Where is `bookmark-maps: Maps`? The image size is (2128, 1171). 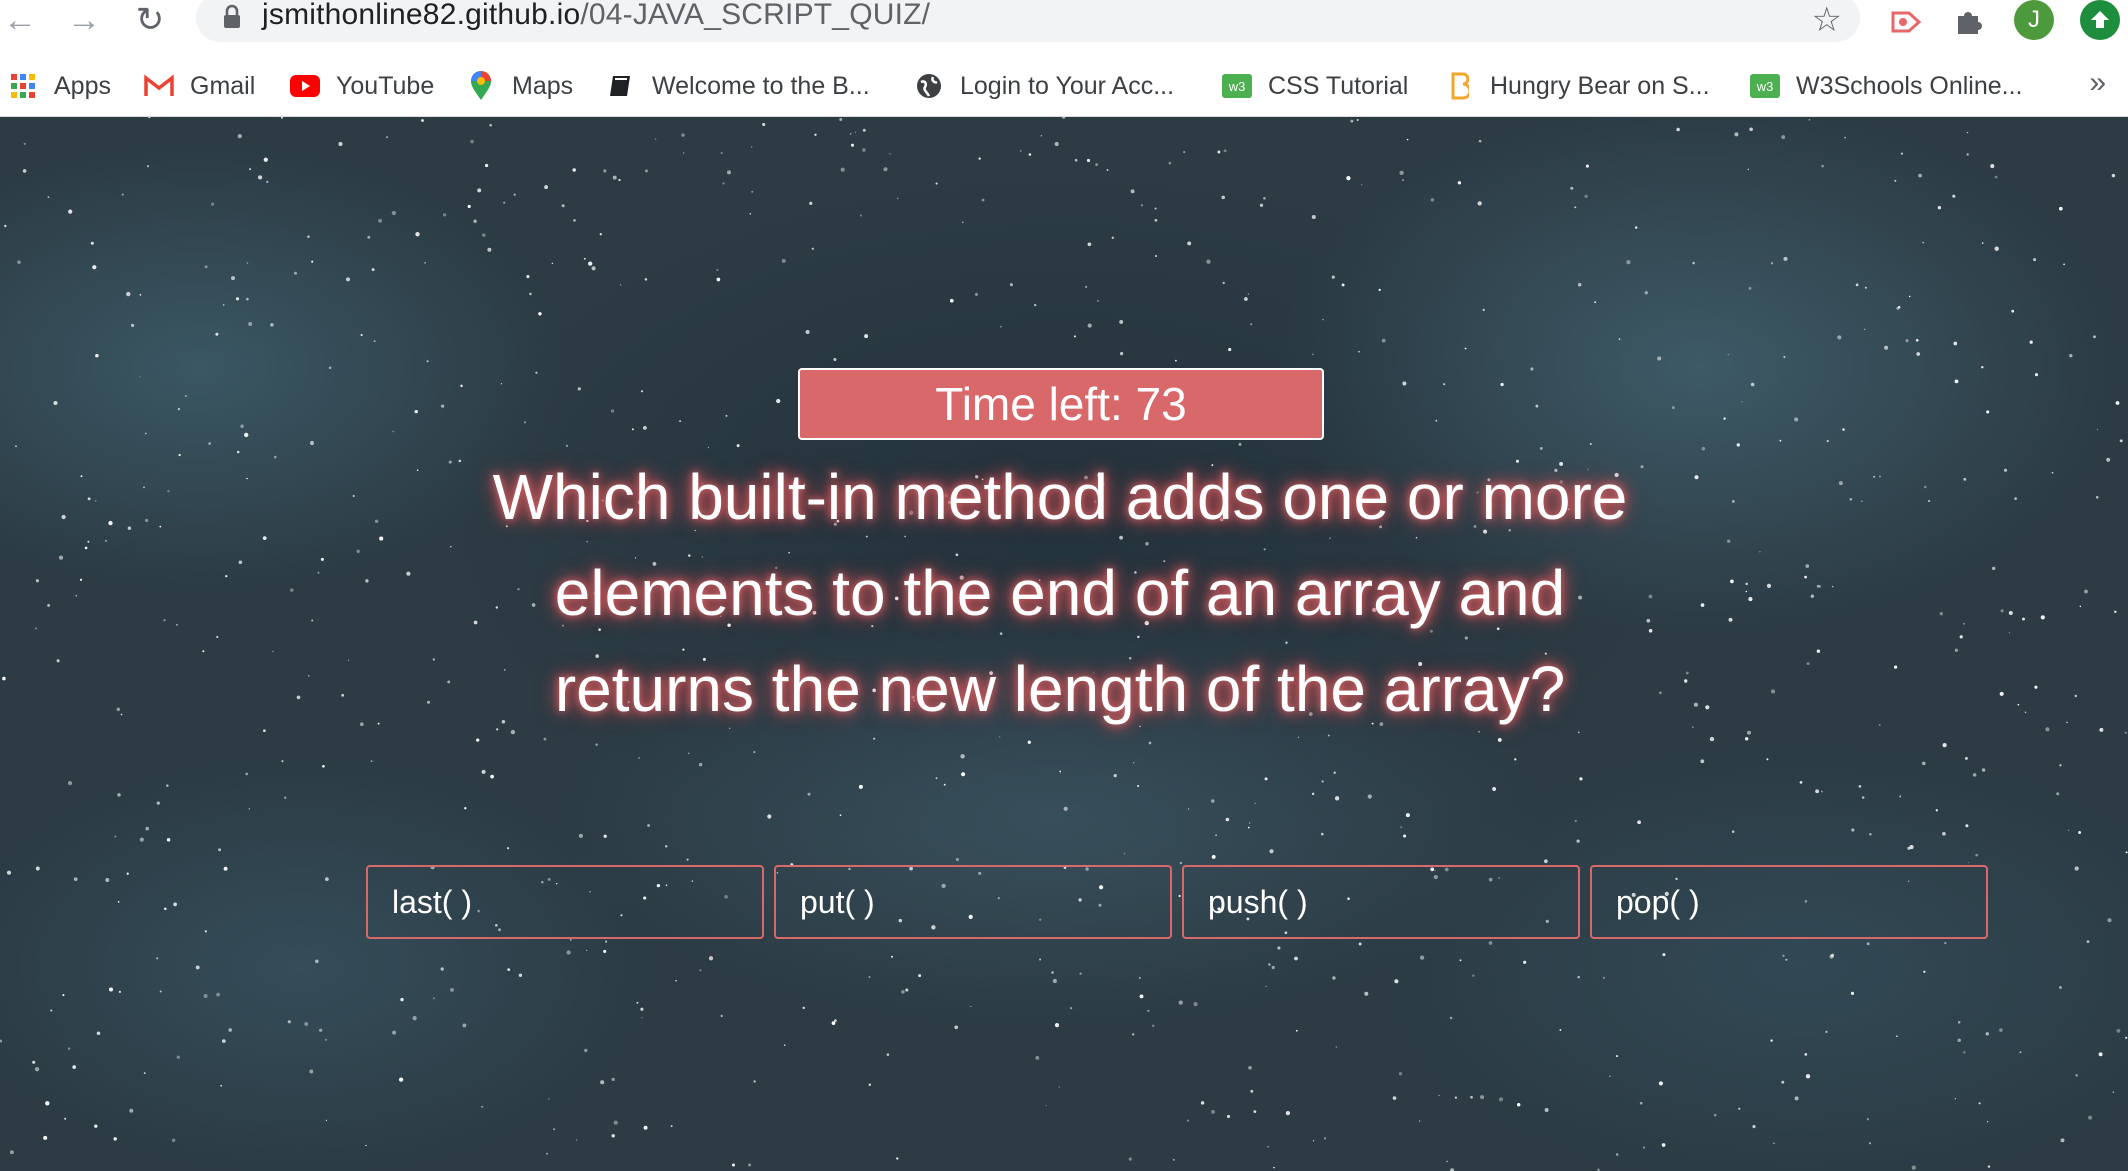
bookmark-maps: Maps is located at coordinates (519, 86).